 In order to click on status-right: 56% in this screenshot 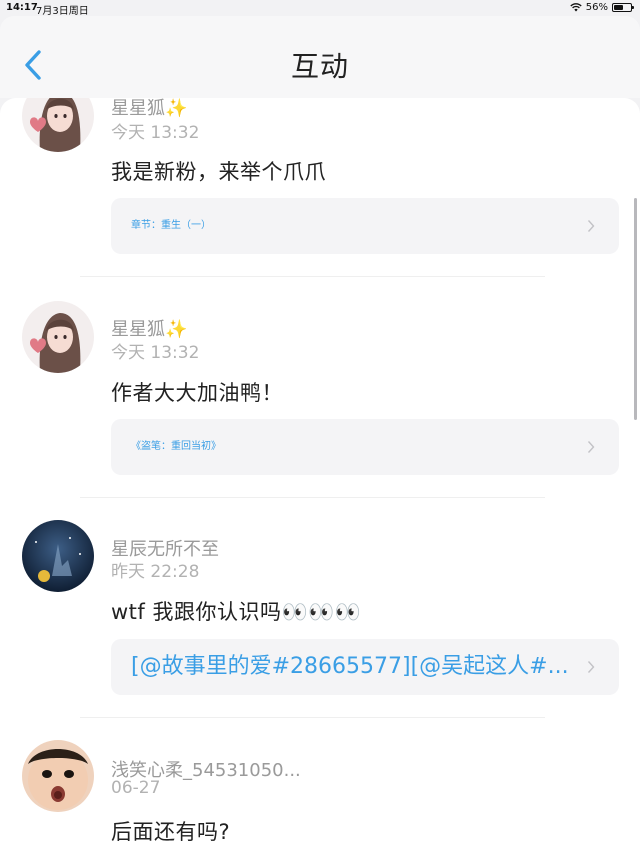, I will do `click(602, 7)`.